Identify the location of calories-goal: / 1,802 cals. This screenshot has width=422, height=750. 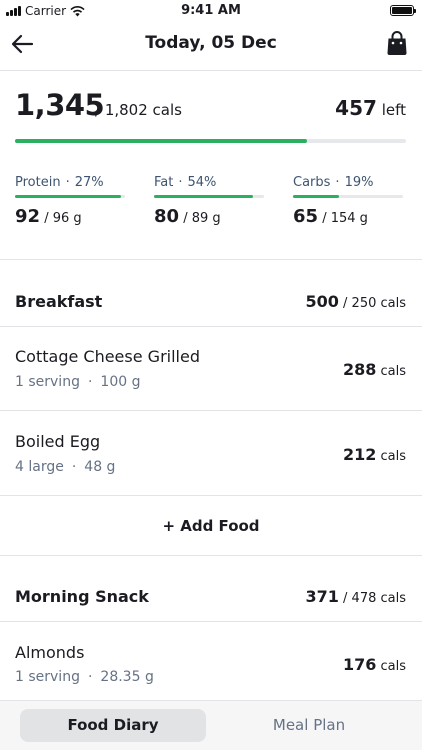
(138, 110).